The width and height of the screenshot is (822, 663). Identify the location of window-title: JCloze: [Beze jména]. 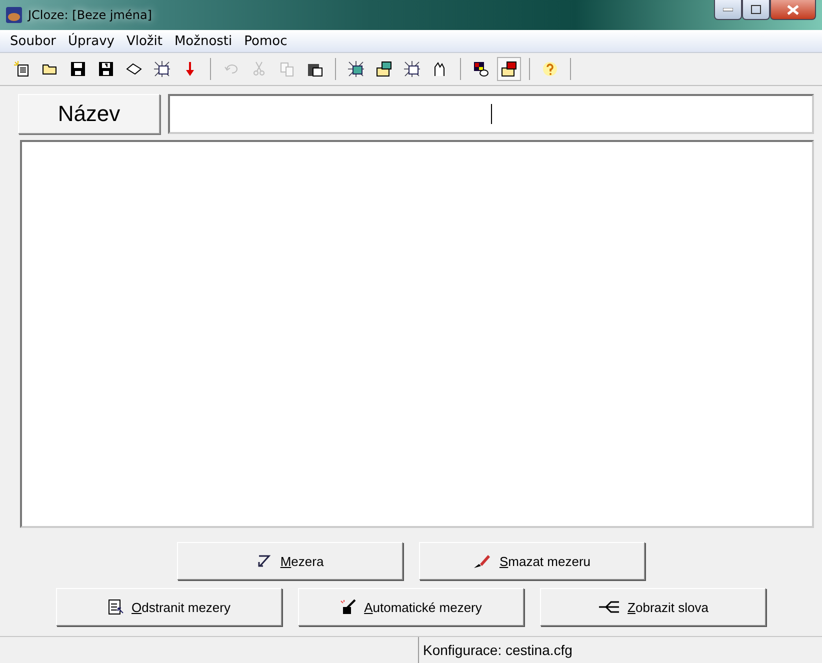
(90, 15).